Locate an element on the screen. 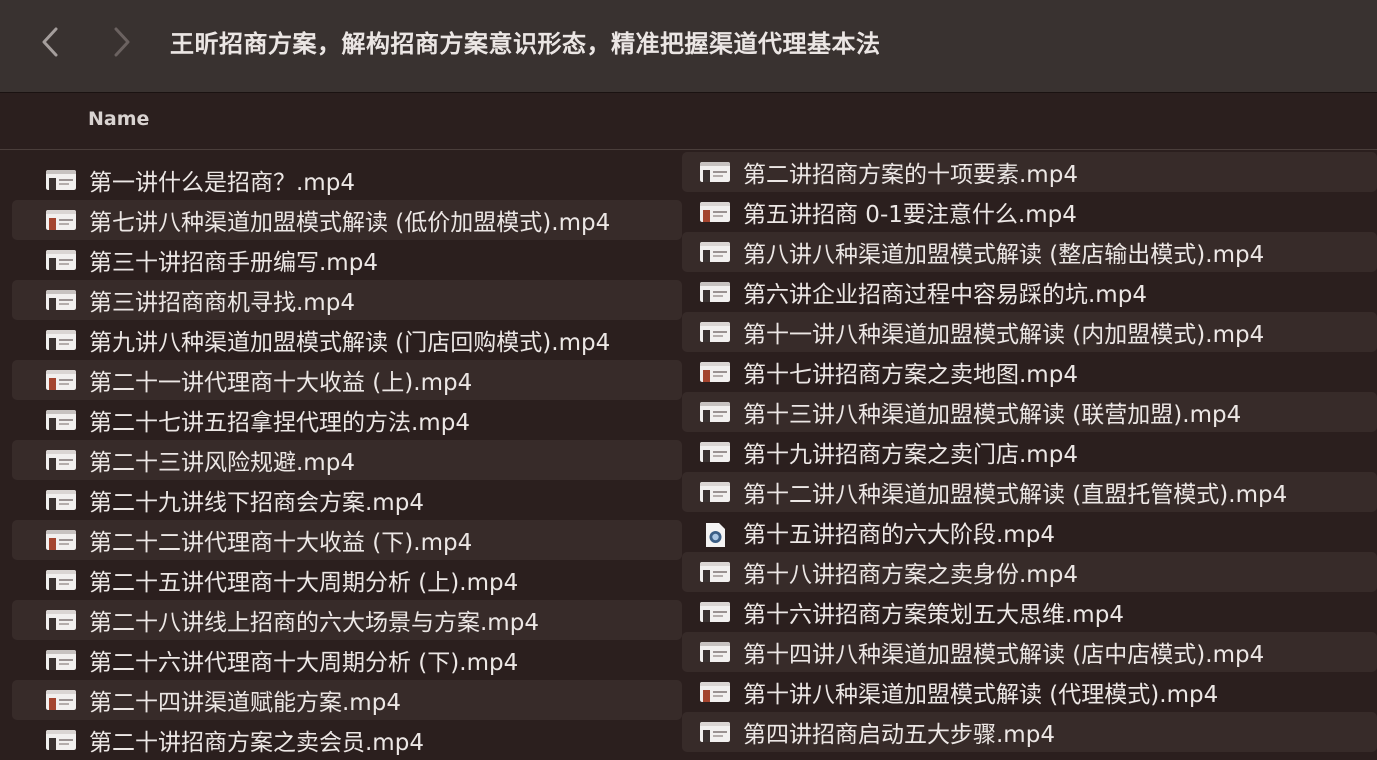  file-row: 第二十九讲线下招商会方案.mp4 is located at coordinates (347, 500).